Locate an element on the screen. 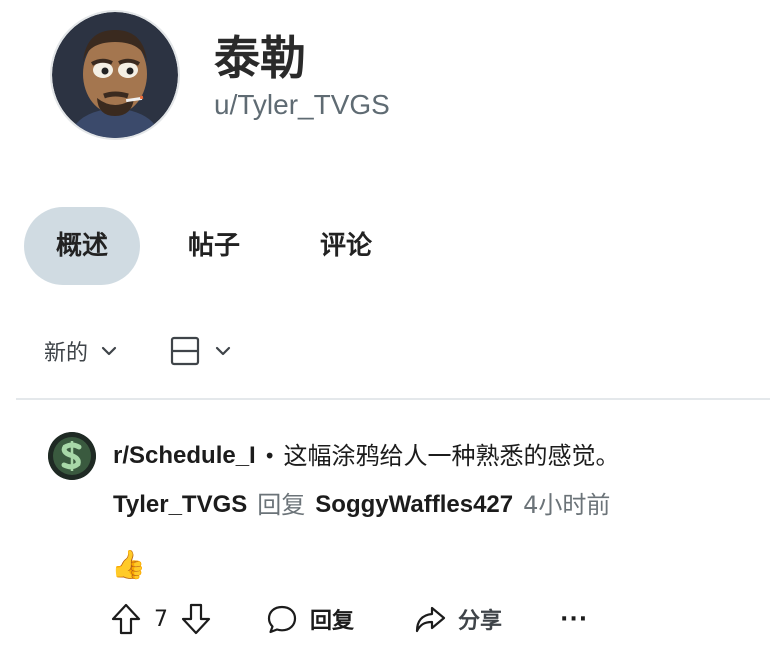  more-options-icon: ··· is located at coordinates (574, 619).